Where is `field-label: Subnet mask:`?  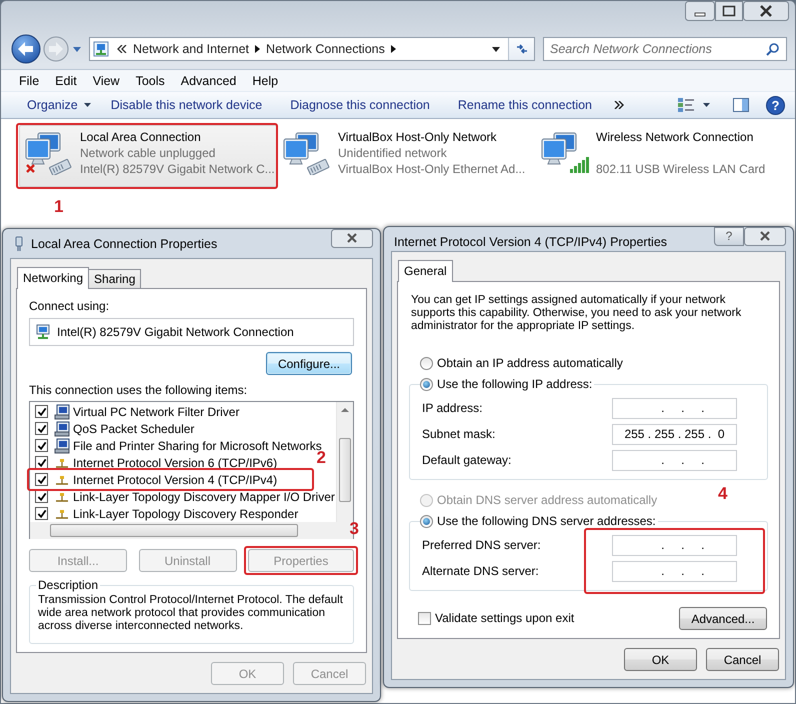
field-label: Subnet mask: is located at coordinates (459, 434).